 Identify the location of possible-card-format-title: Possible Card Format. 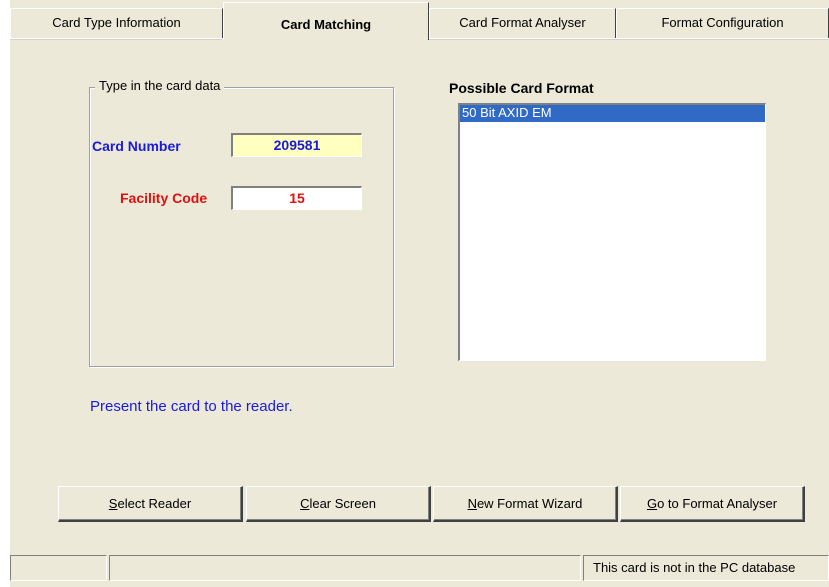
(521, 88).